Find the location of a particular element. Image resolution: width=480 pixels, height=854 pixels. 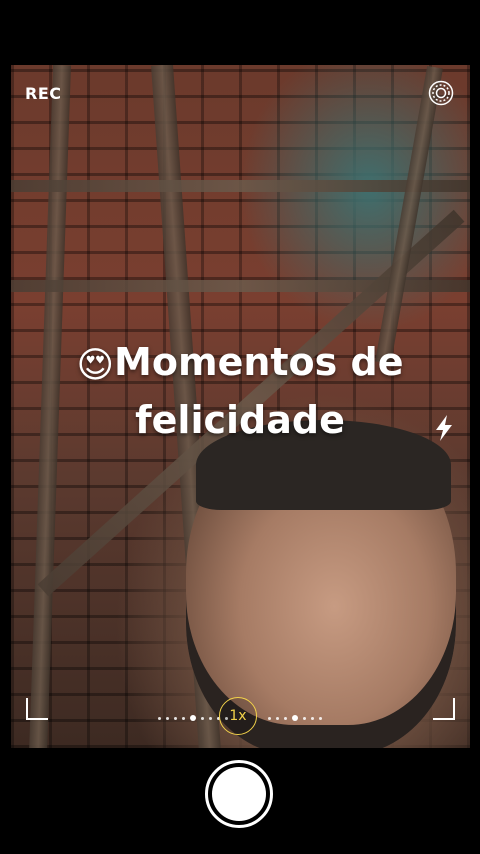

caption-text: Momentos de felicidade is located at coordinates (259, 391).